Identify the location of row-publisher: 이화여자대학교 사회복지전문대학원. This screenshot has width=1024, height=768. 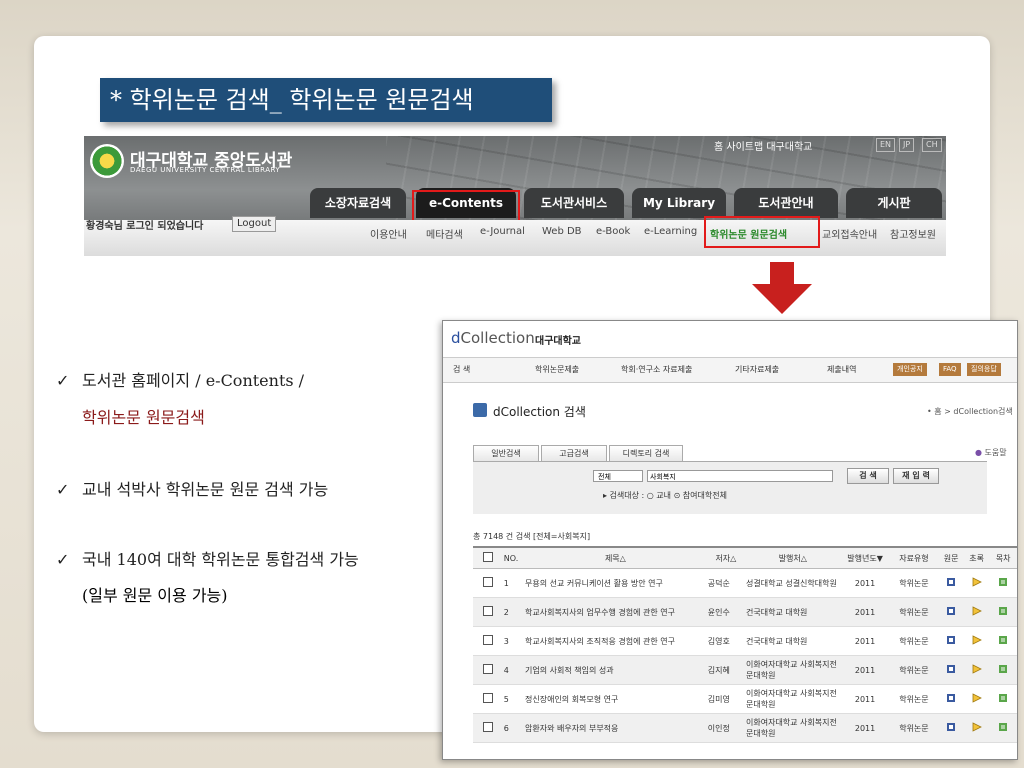
(793, 670).